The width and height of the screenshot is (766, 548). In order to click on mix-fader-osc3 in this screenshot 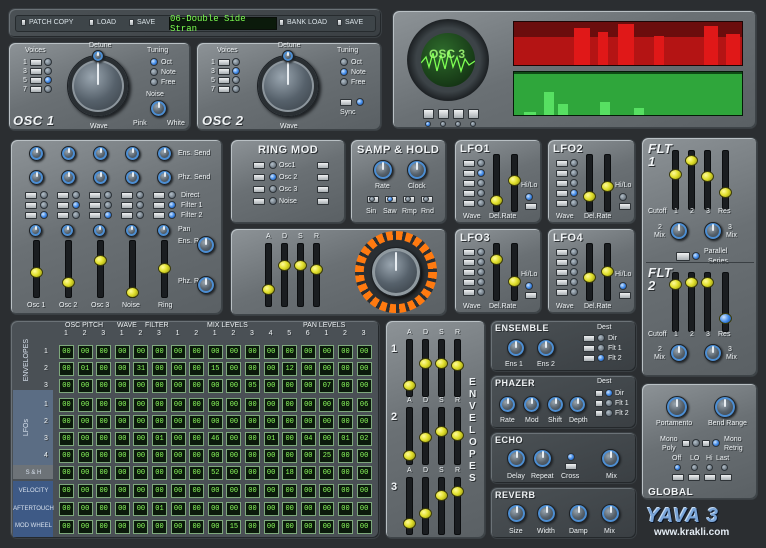, I will do `click(100, 269)`.